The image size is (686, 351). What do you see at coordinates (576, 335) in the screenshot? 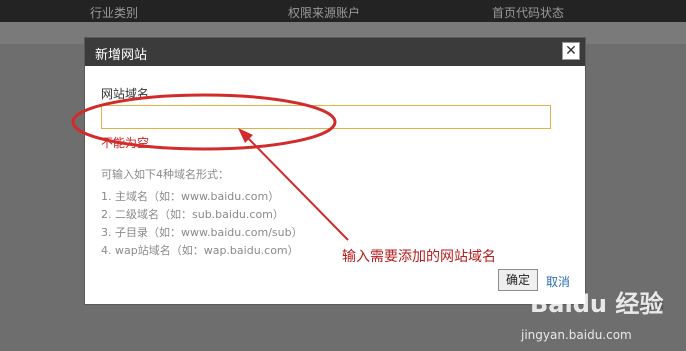
I see `watermark-domain: jingyan.baidu.com` at bounding box center [576, 335].